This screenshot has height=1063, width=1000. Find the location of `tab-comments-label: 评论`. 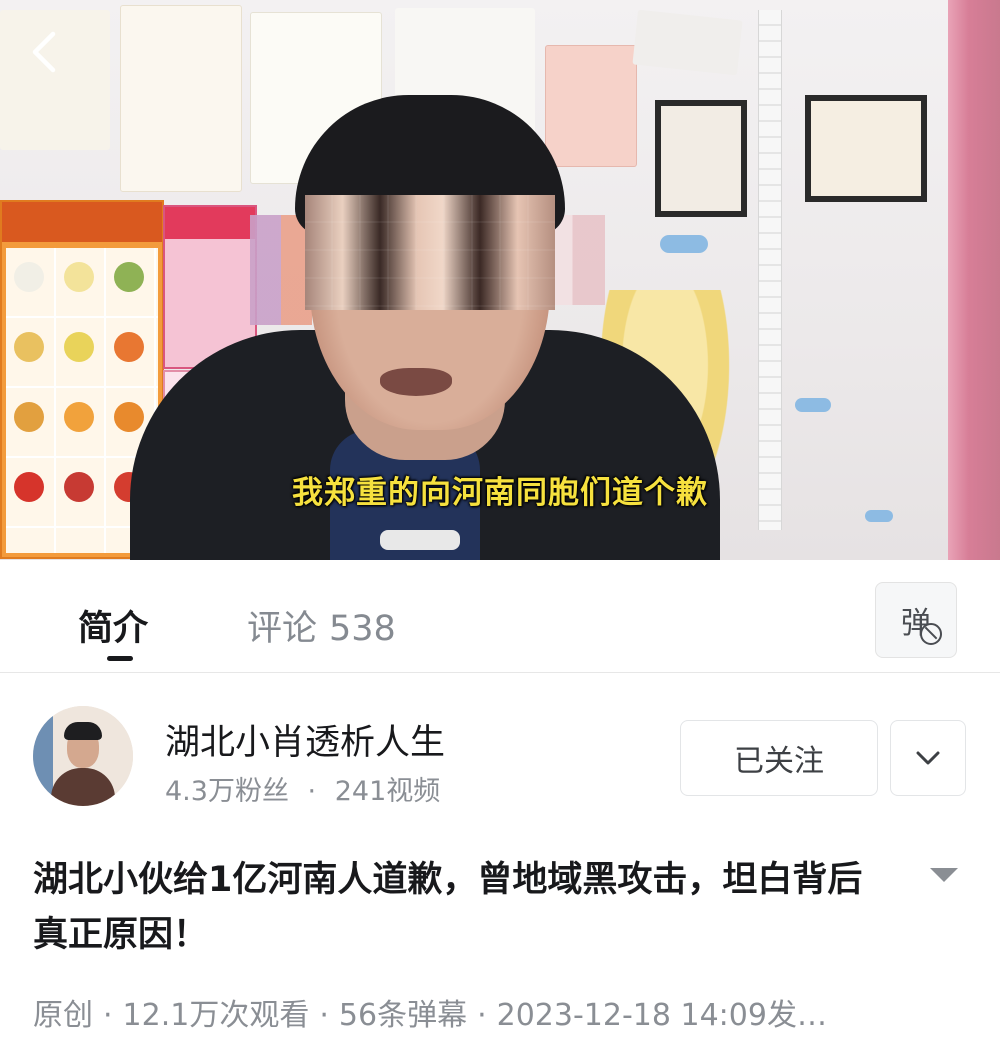

tab-comments-label: 评论 is located at coordinates (282, 629).